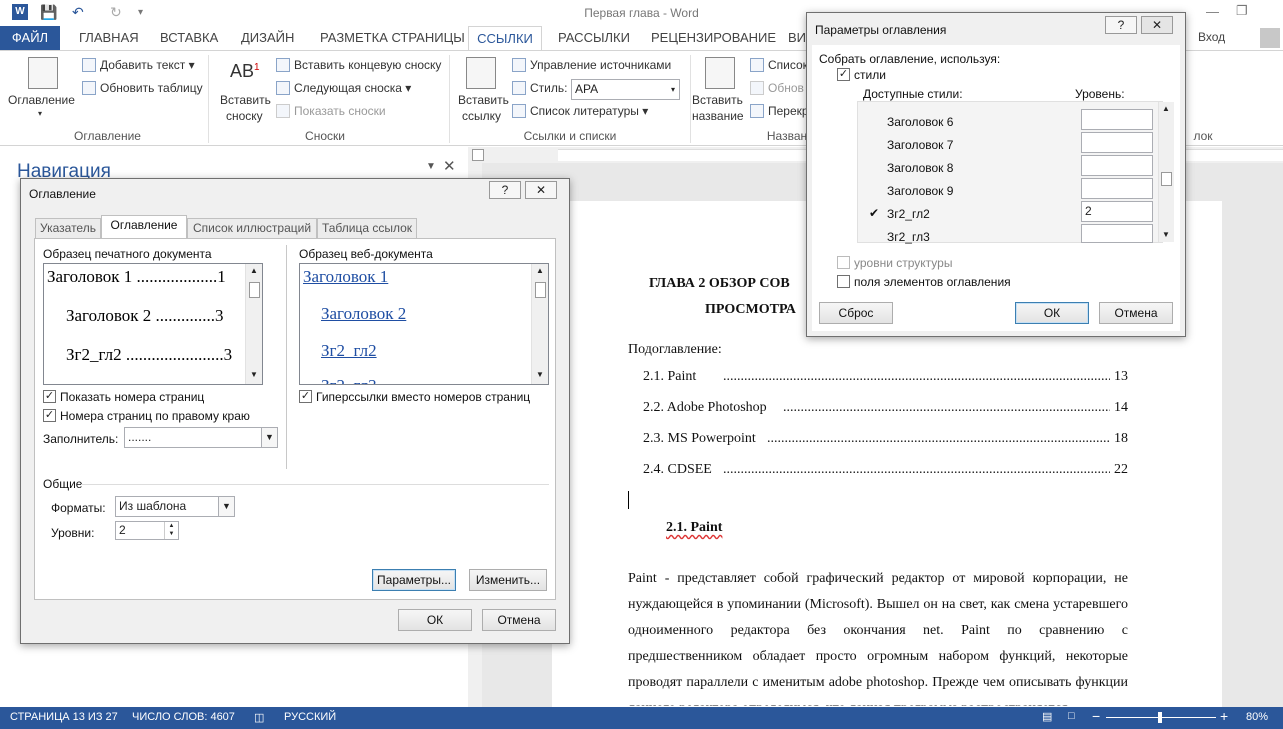 This screenshot has width=1283, height=729. I want to click on tab-home: ГЛАВНАЯ, so click(109, 37).